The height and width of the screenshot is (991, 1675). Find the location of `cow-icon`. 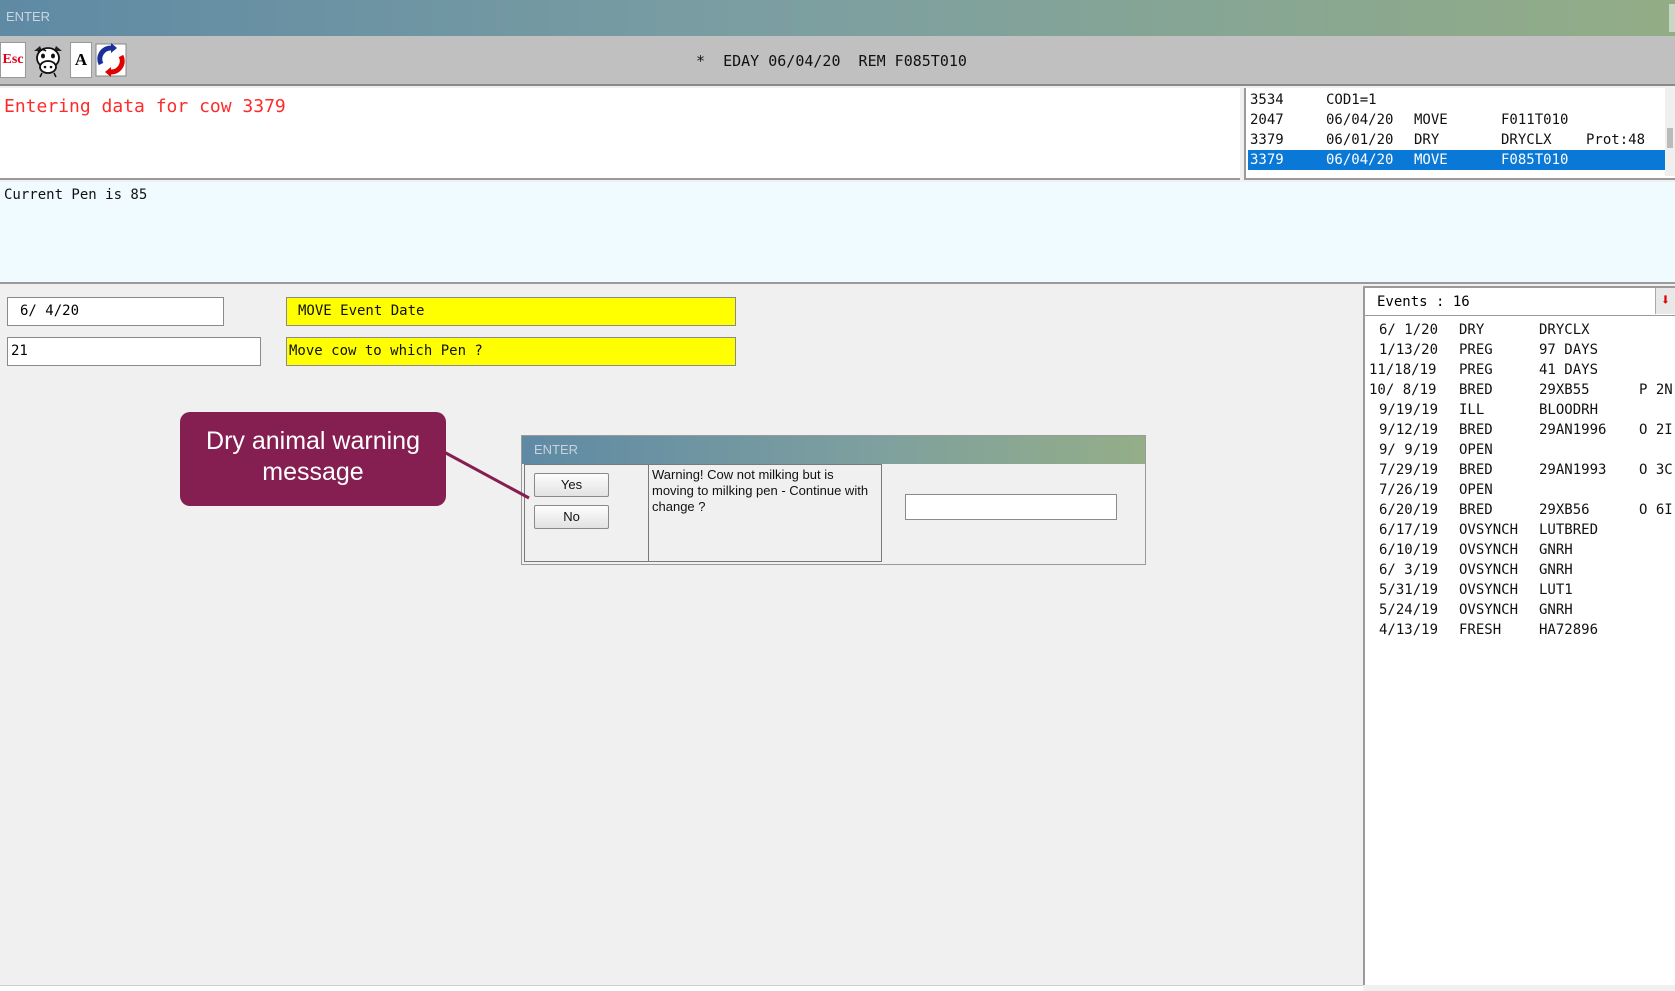

cow-icon is located at coordinates (48, 62).